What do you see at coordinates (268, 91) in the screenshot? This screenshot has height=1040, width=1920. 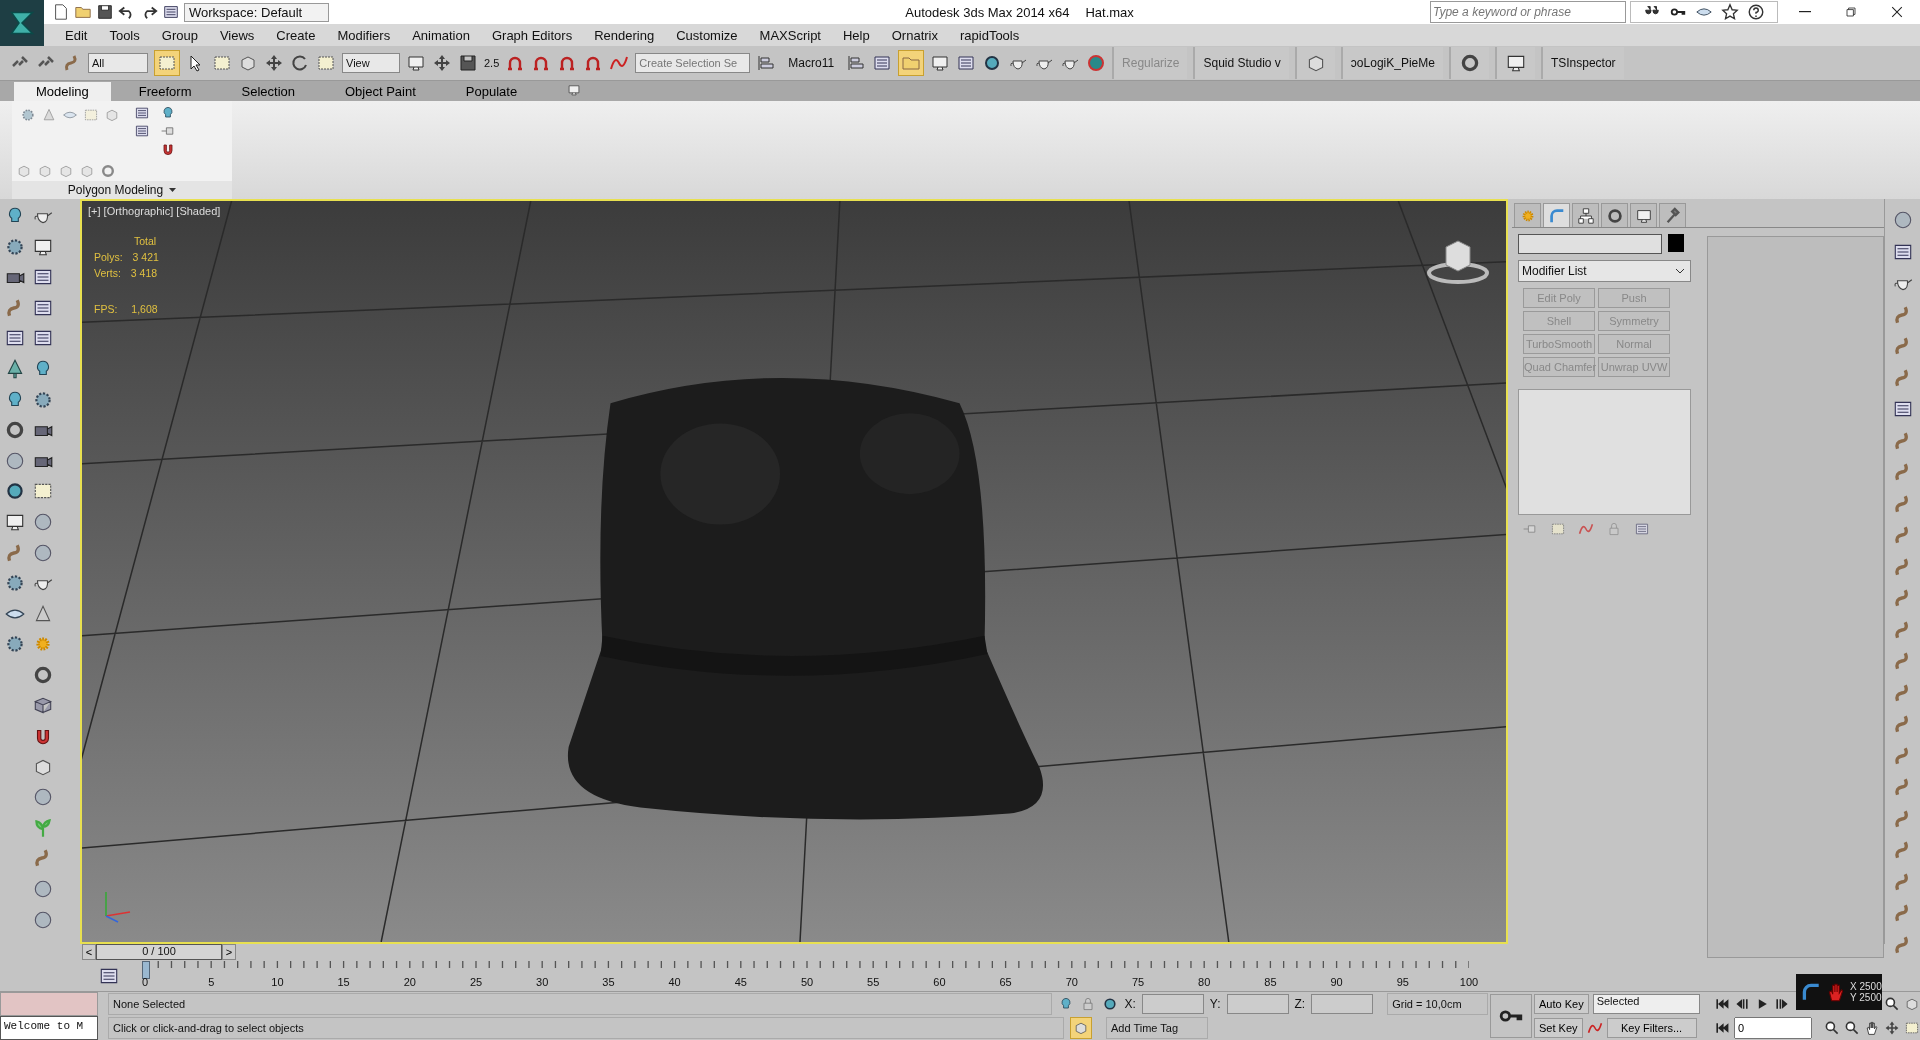 I see `ribbon-tab: Selection` at bounding box center [268, 91].